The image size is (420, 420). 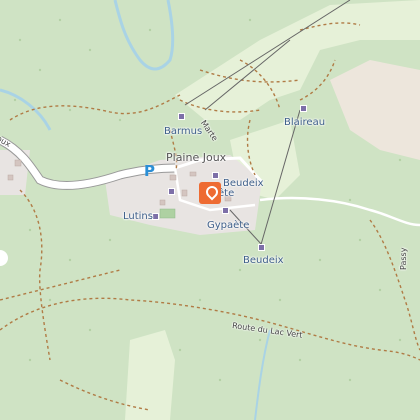 I want to click on place-label-beudeix: Beudeix, so click(x=263, y=261).